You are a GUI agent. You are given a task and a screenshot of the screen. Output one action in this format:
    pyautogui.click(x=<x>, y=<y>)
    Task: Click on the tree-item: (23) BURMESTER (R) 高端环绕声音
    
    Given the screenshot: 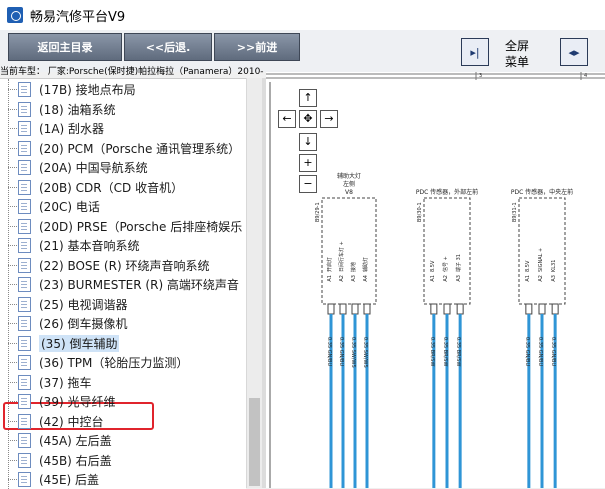 What is the action you would take?
    pyautogui.click(x=123, y=284)
    